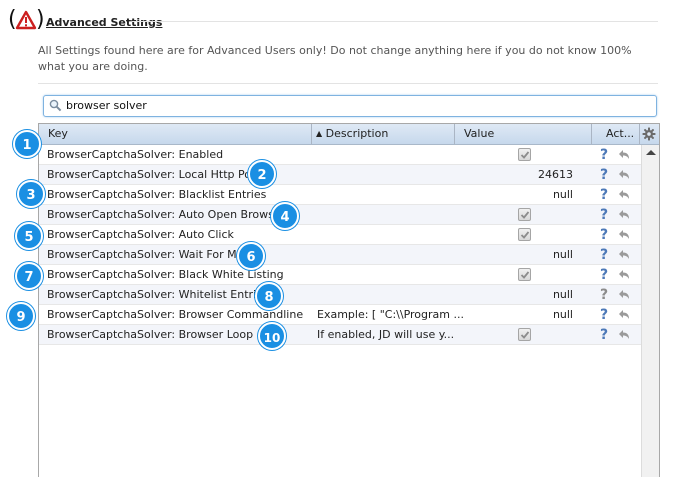 The width and height of the screenshot is (675, 477). Describe the element at coordinates (55, 107) in the screenshot. I see `search-icon` at that location.